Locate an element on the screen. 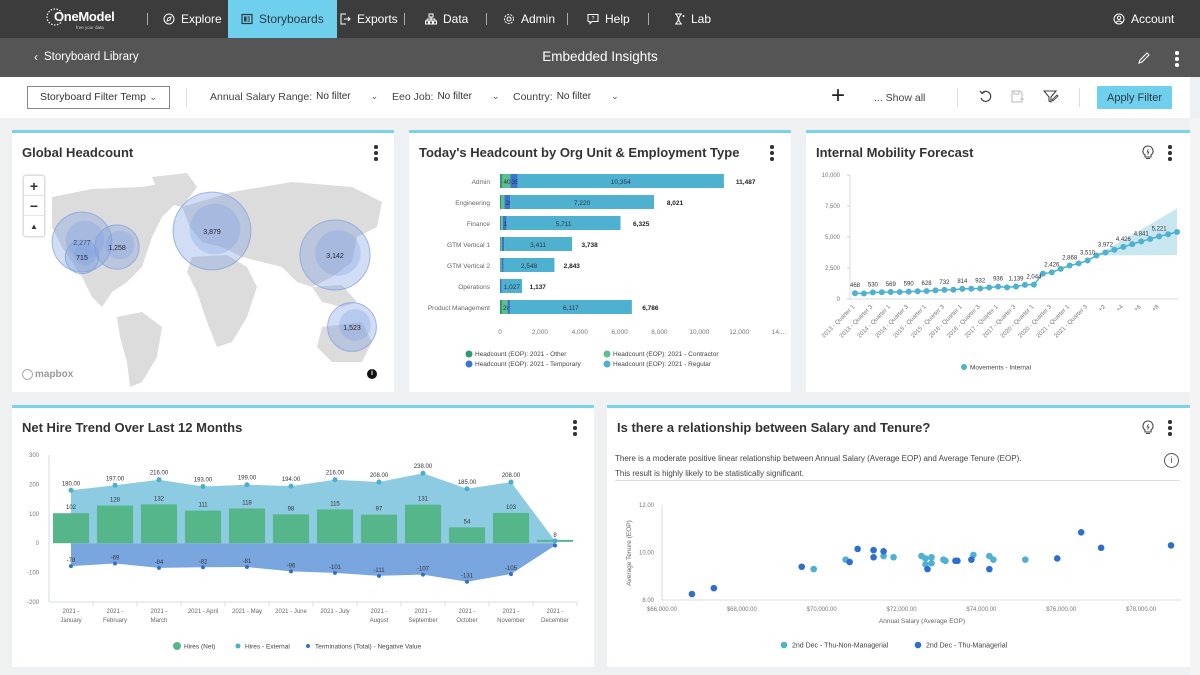  chevron-down-icon: ⌄ is located at coordinates (495, 96).